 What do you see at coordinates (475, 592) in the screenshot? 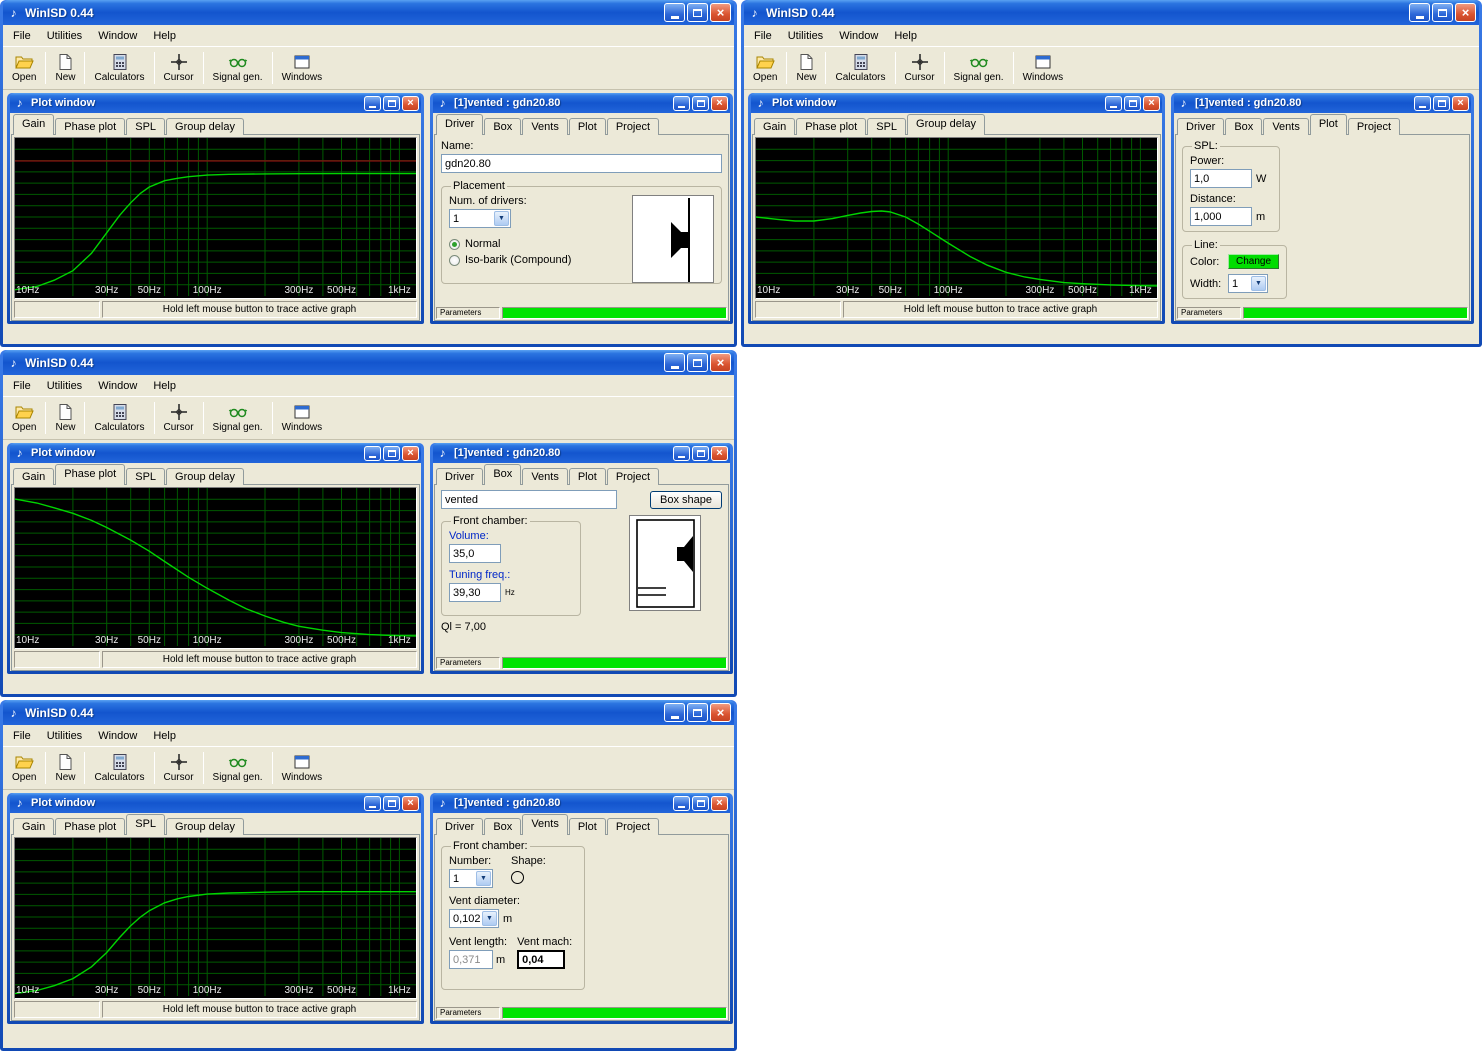
I see `tuning-freq-input` at bounding box center [475, 592].